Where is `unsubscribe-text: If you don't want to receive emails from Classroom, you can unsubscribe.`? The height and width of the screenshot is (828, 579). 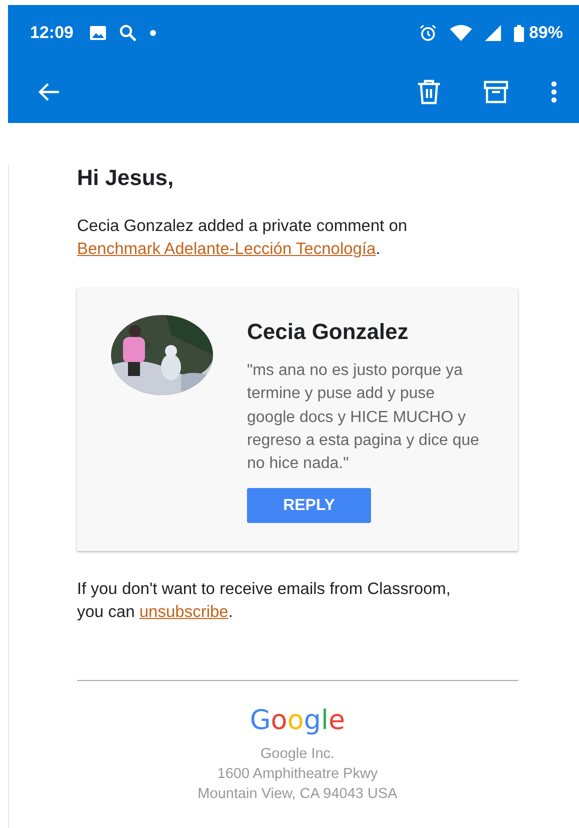 unsubscribe-text: If you don't want to receive emails from Classroom, you can unsubscribe. is located at coordinates (264, 601).